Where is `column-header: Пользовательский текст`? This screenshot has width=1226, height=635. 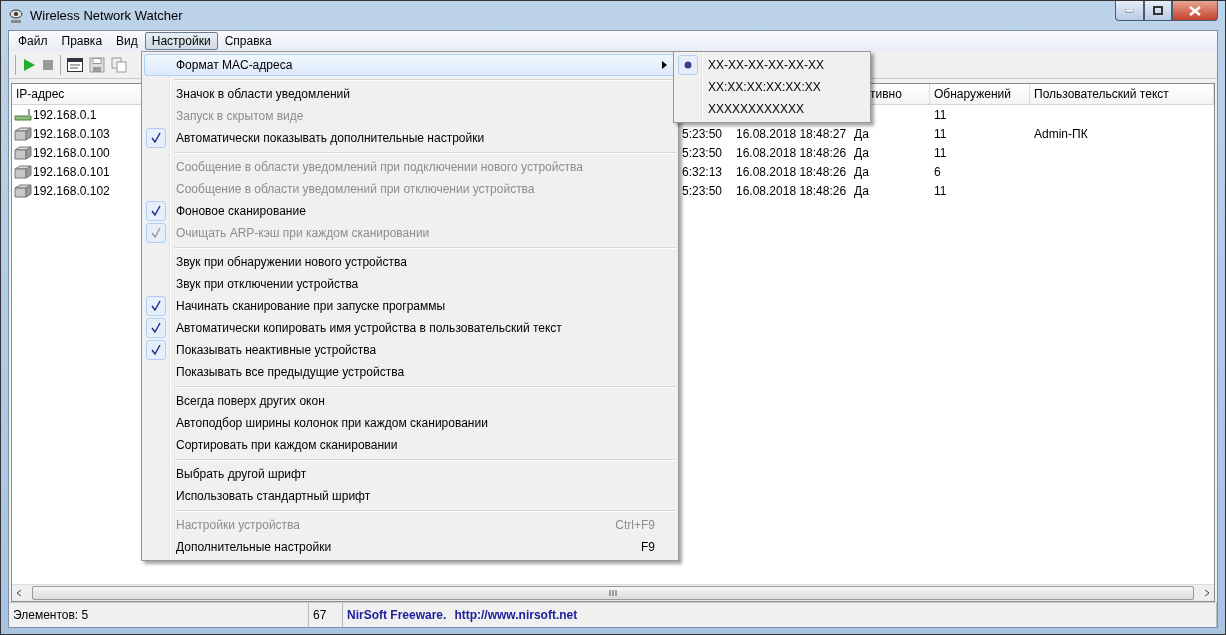 column-header: Пользовательский текст is located at coordinates (1101, 94).